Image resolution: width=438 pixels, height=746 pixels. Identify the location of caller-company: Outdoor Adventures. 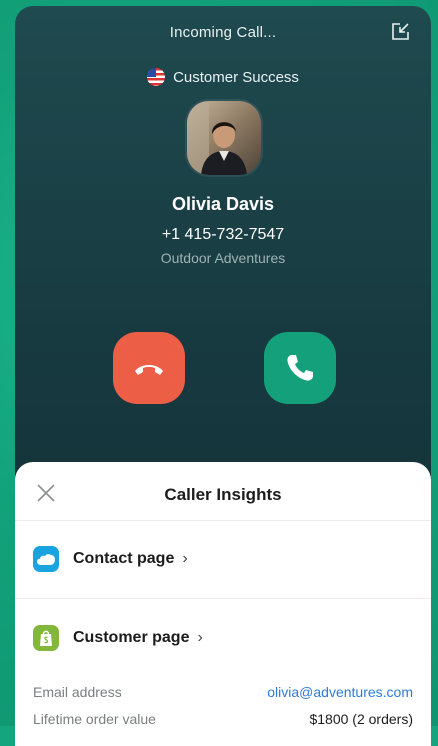
(223, 258).